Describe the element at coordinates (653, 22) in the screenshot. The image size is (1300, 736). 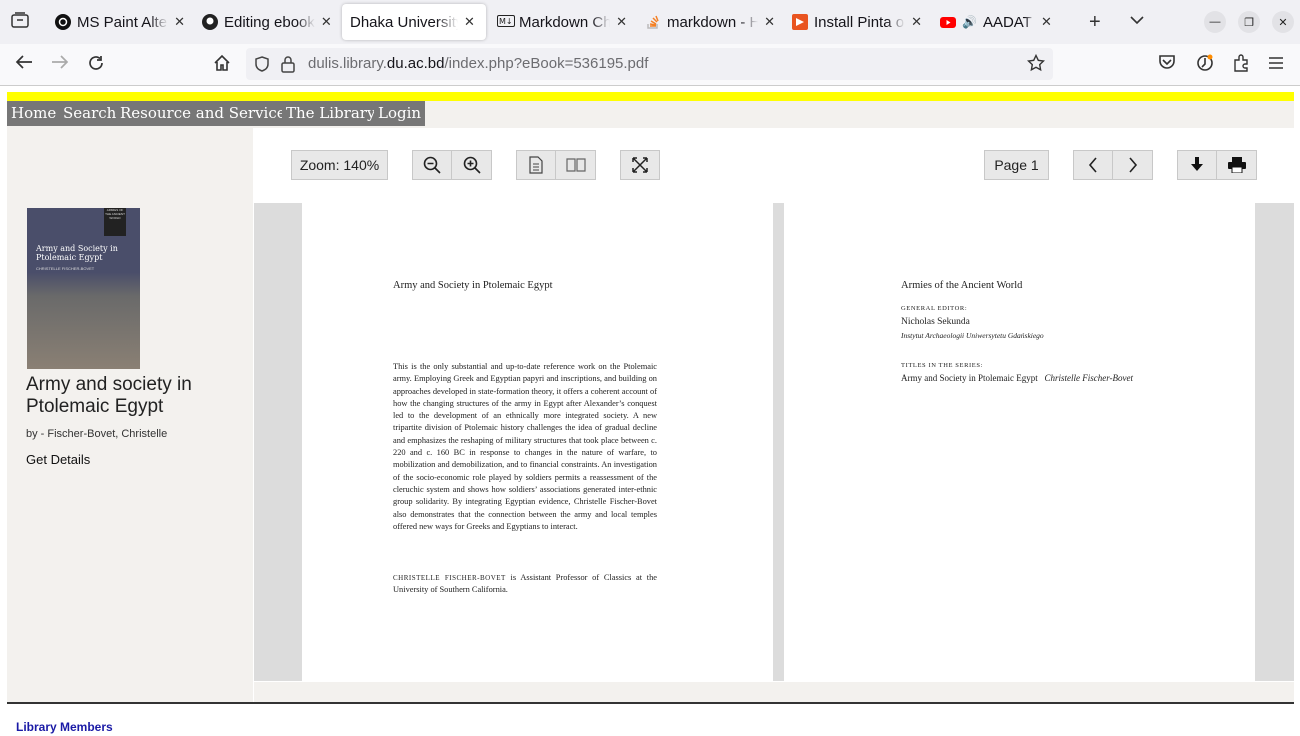
I see `stackoverflow-icon` at that location.